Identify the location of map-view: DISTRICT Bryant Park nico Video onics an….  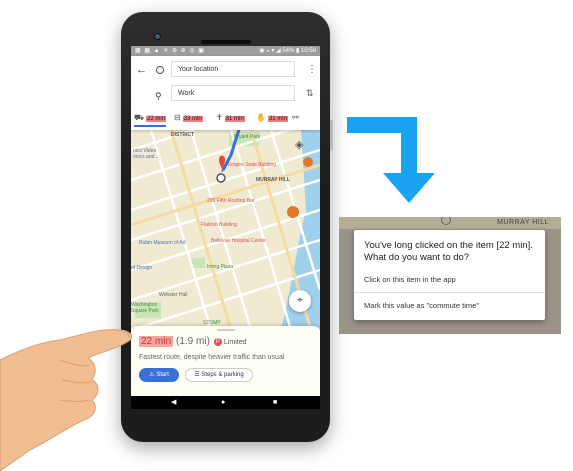
(225, 230).